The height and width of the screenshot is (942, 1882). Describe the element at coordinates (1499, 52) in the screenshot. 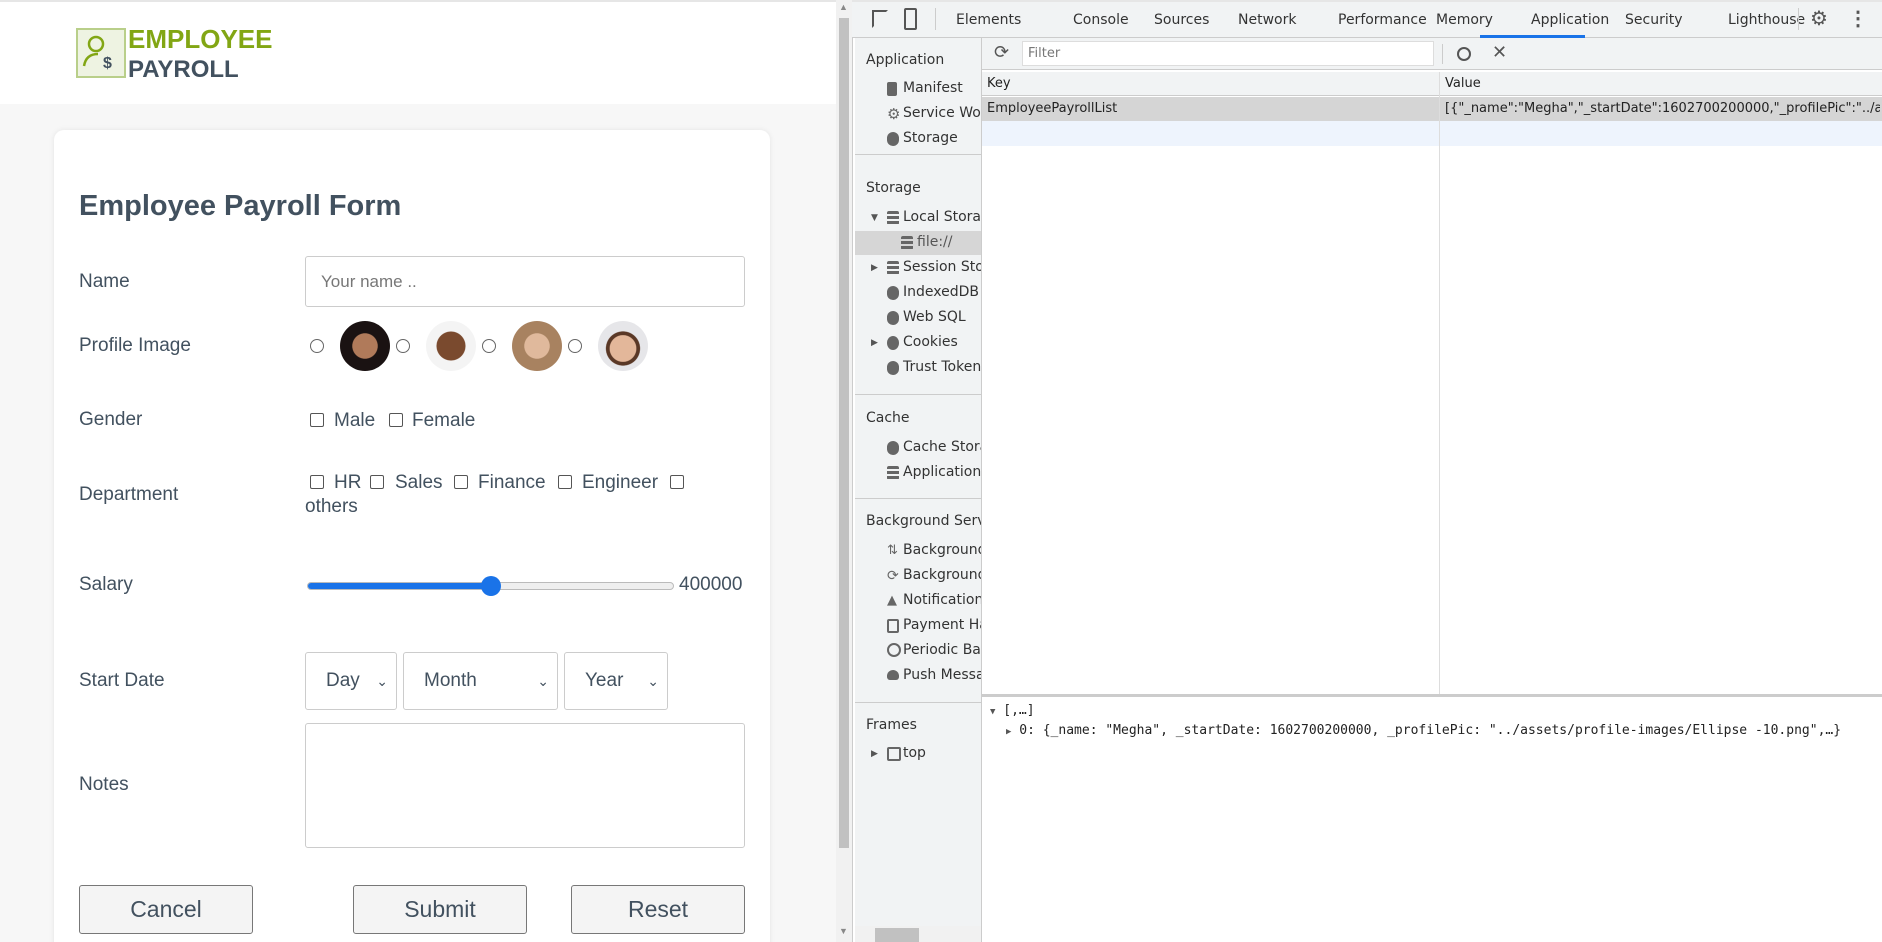

I see `delete-selected-icon: ✕` at that location.